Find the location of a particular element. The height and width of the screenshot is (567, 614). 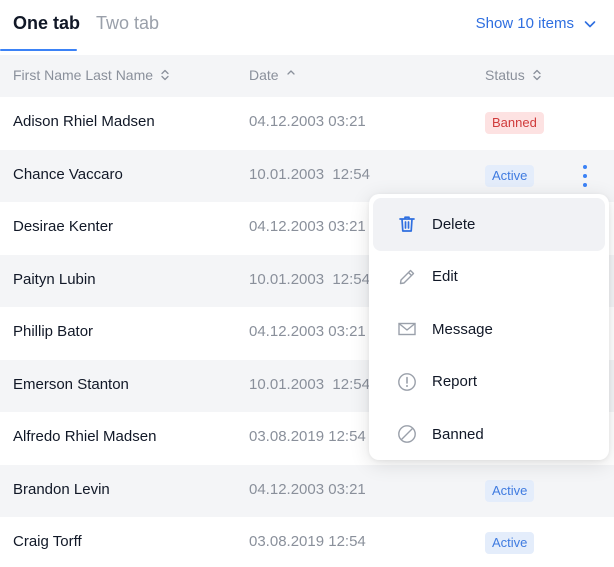

show-items-dropdown: Show 10 items is located at coordinates (536, 23).